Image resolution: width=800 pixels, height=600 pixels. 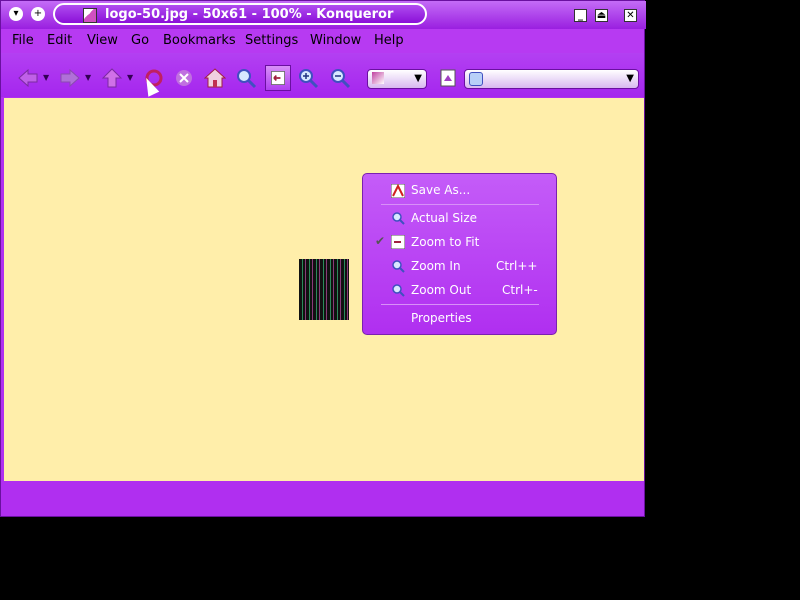 What do you see at coordinates (441, 290) in the screenshot?
I see `menu-item-zoom-out: Zoom Out` at bounding box center [441, 290].